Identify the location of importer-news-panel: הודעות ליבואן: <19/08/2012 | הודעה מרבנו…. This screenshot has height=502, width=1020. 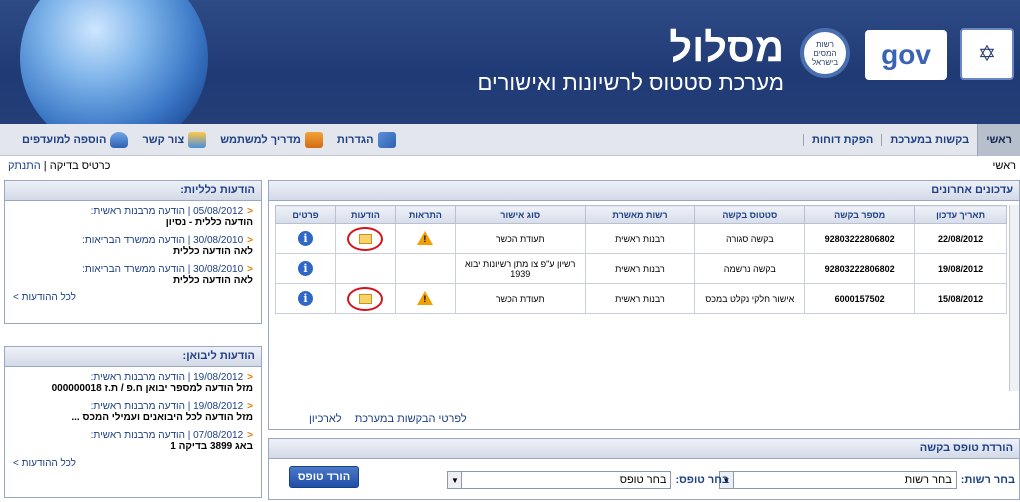
(133, 422).